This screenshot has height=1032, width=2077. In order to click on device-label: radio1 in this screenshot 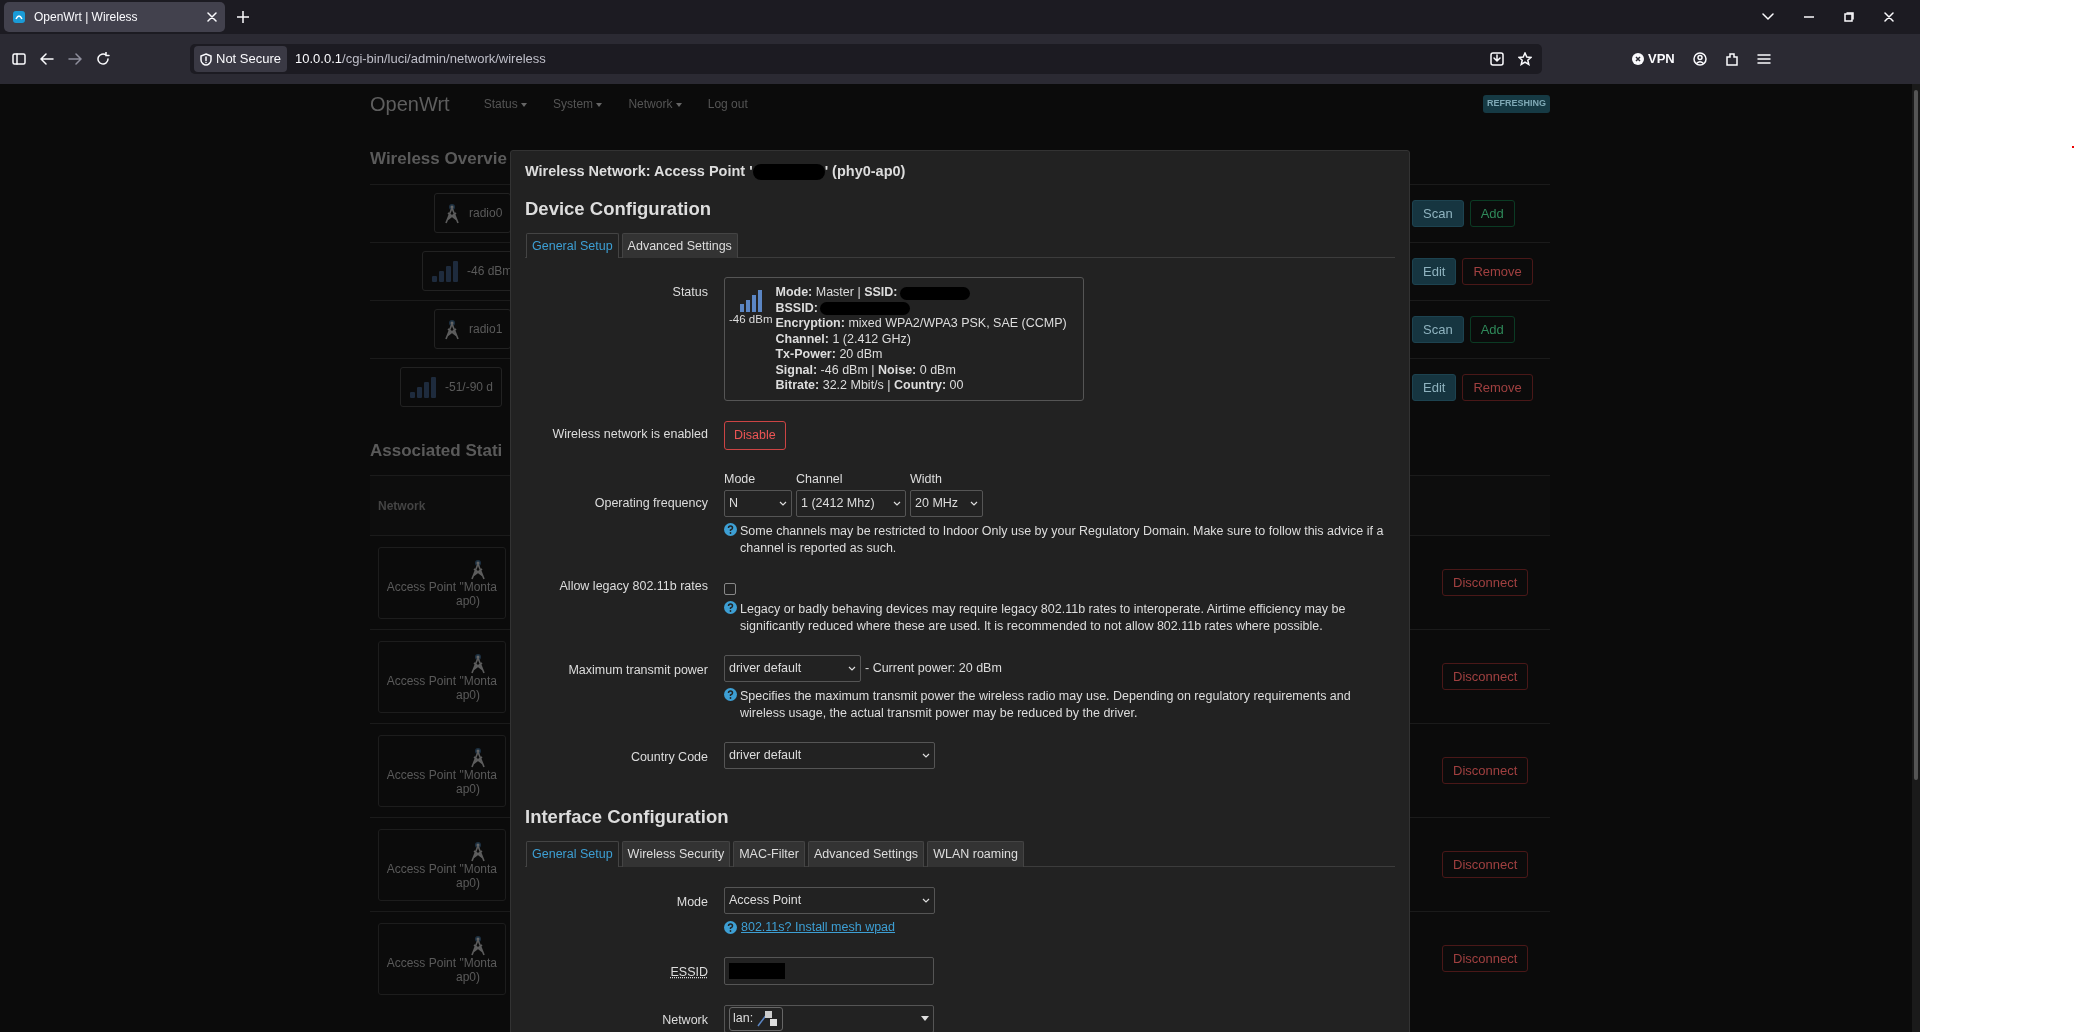, I will do `click(486, 329)`.